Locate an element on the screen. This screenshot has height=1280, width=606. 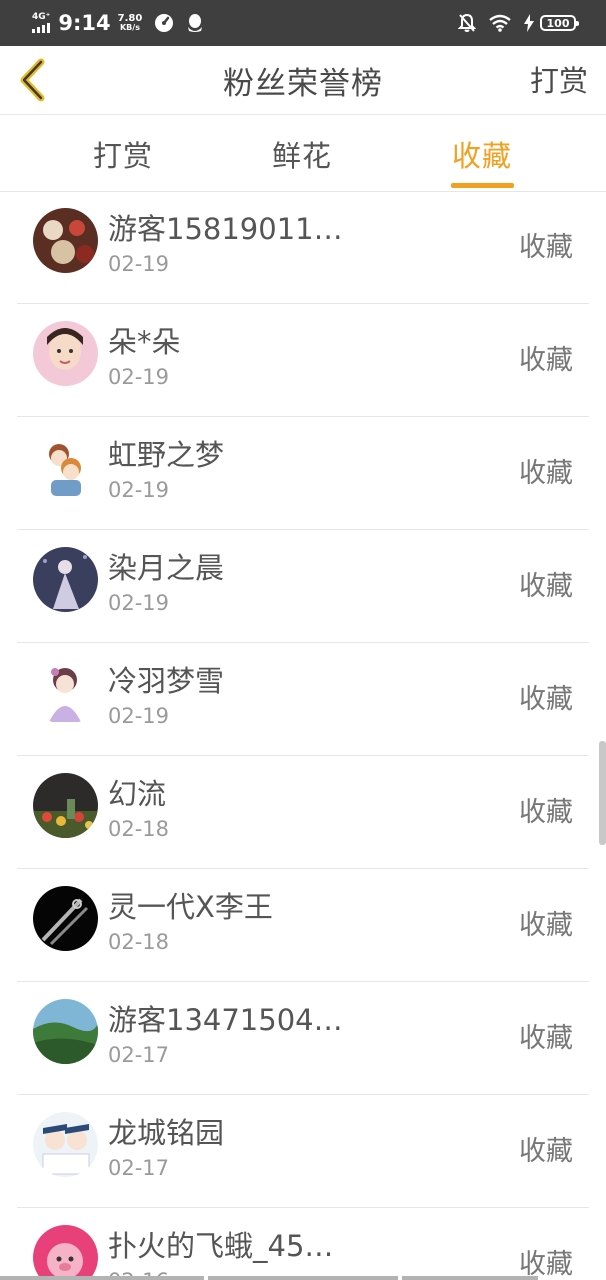
list-item: 灵一代X李王 02-18 收藏 is located at coordinates (303, 925).